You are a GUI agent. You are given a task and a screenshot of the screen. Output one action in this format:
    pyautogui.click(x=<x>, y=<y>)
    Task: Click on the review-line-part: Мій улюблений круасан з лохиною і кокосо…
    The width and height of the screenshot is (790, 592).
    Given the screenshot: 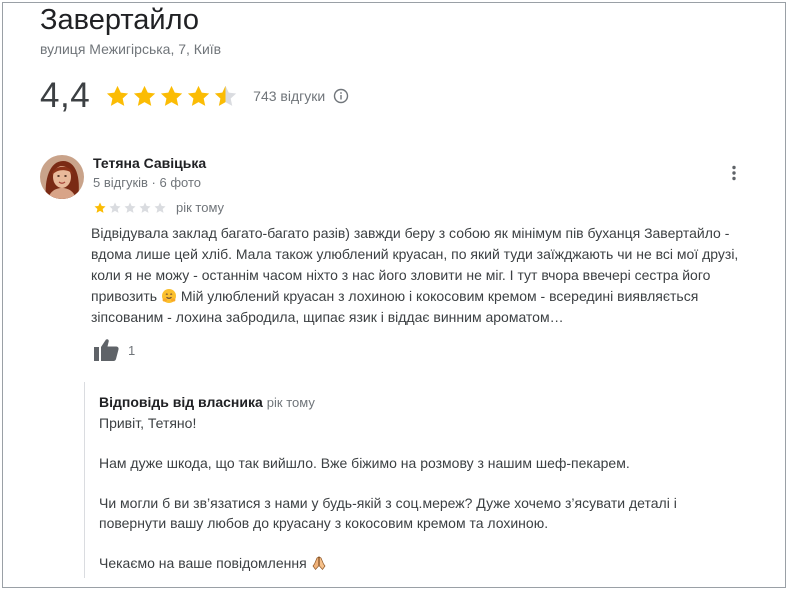 What is the action you would take?
    pyautogui.click(x=439, y=296)
    